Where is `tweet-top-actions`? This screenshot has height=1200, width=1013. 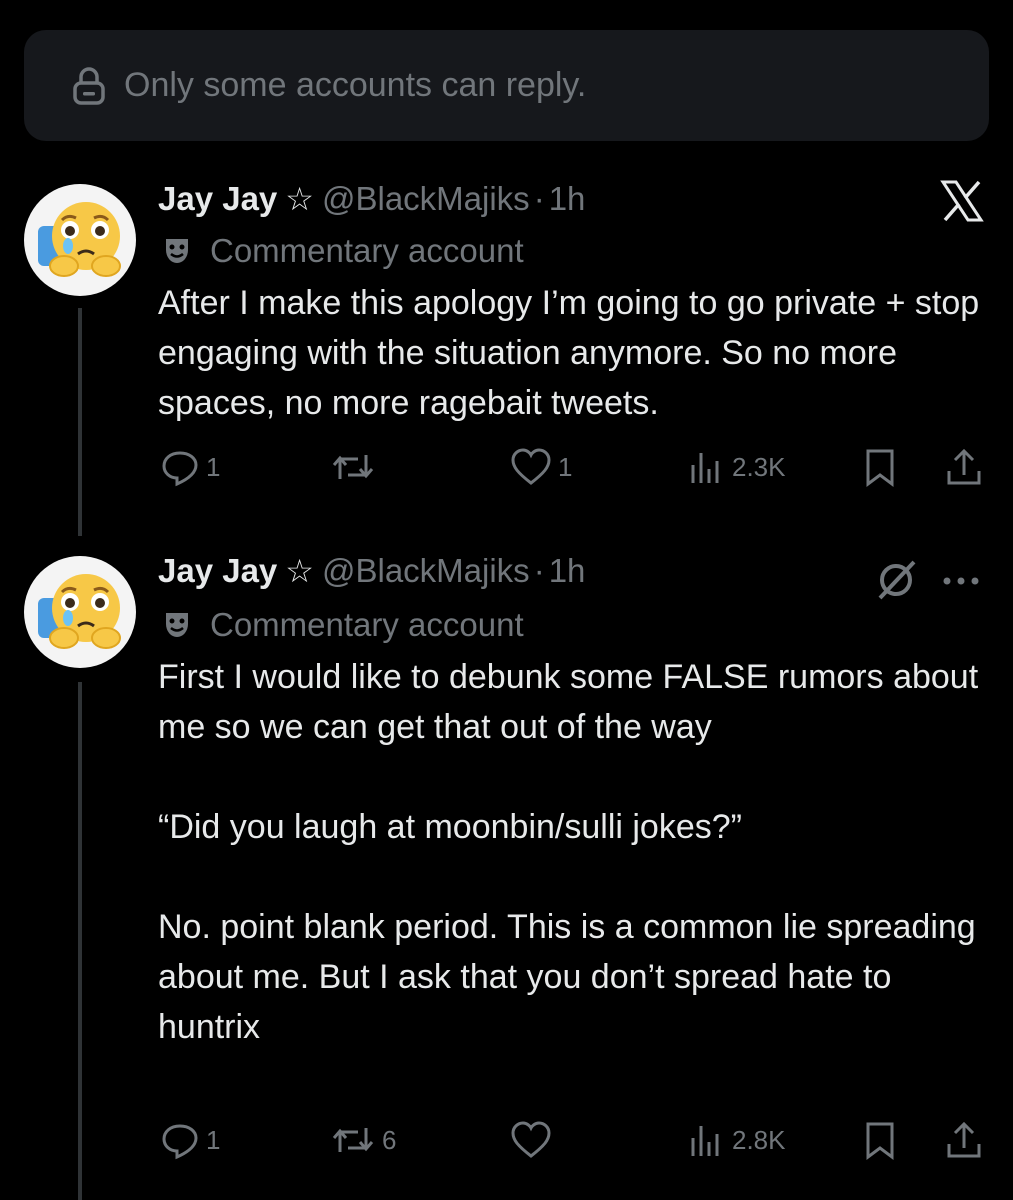 tweet-top-actions is located at coordinates (926, 582).